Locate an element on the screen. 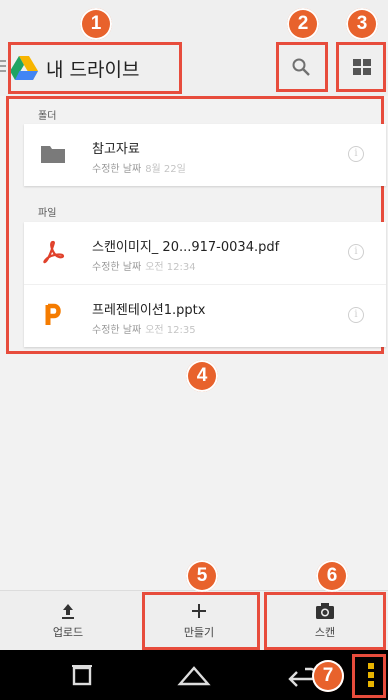 The image size is (388, 700). list-item: 참고자료 수정한 날짜 8월 22일 i is located at coordinates (205, 155).